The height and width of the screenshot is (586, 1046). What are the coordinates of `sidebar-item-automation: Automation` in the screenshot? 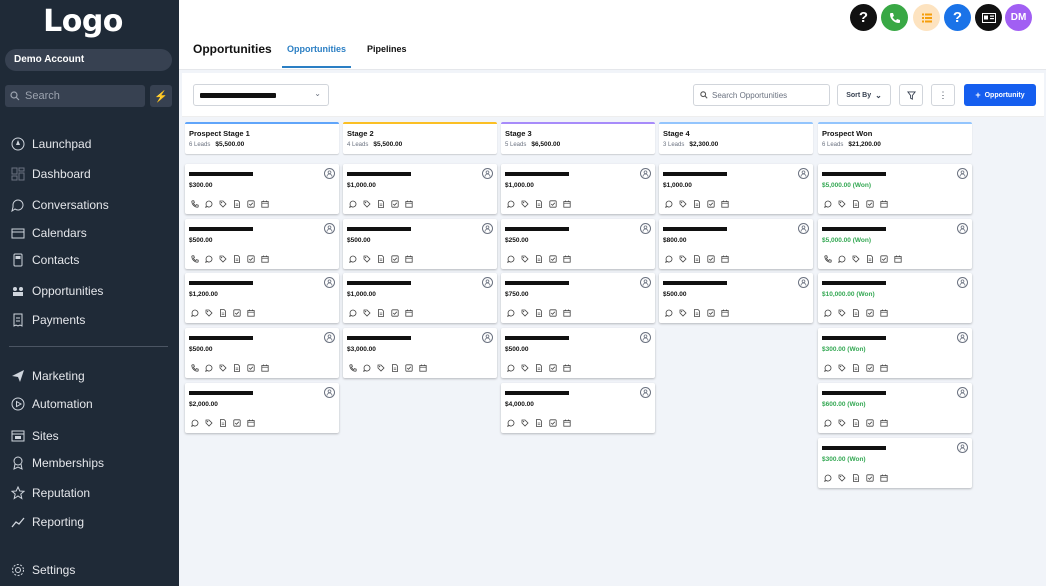 It's located at (51, 404).